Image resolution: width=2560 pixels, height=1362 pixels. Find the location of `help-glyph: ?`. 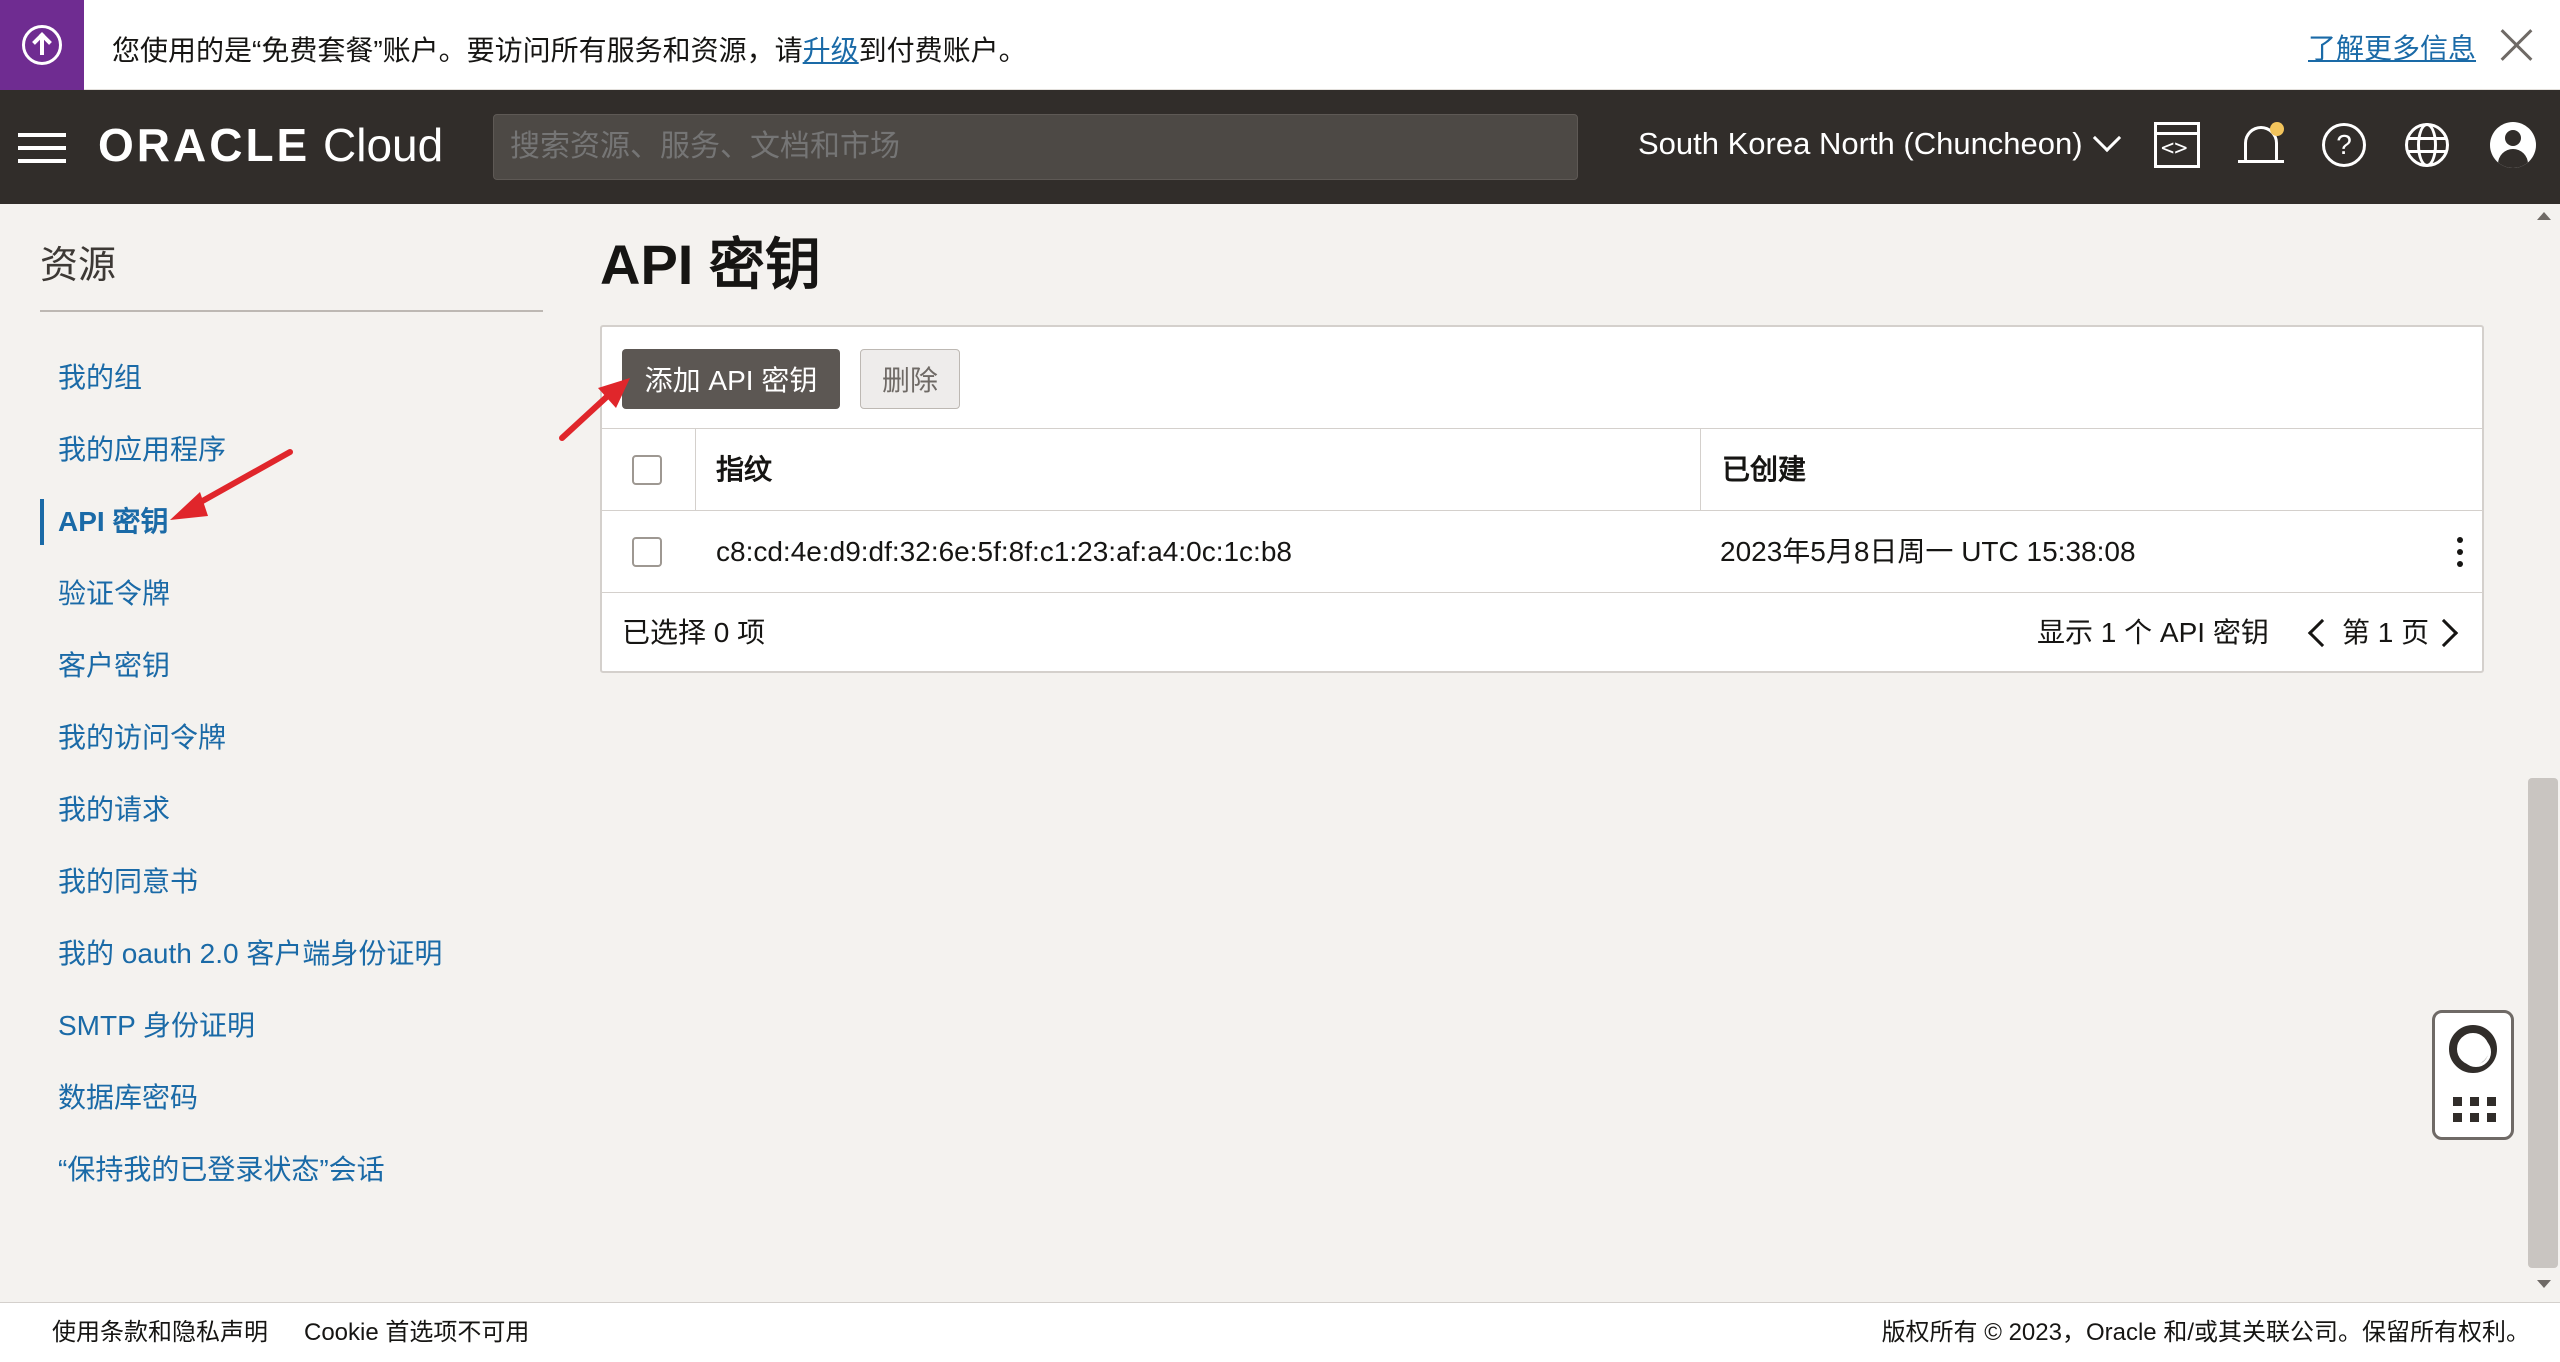

help-glyph: ? is located at coordinates (2344, 145).